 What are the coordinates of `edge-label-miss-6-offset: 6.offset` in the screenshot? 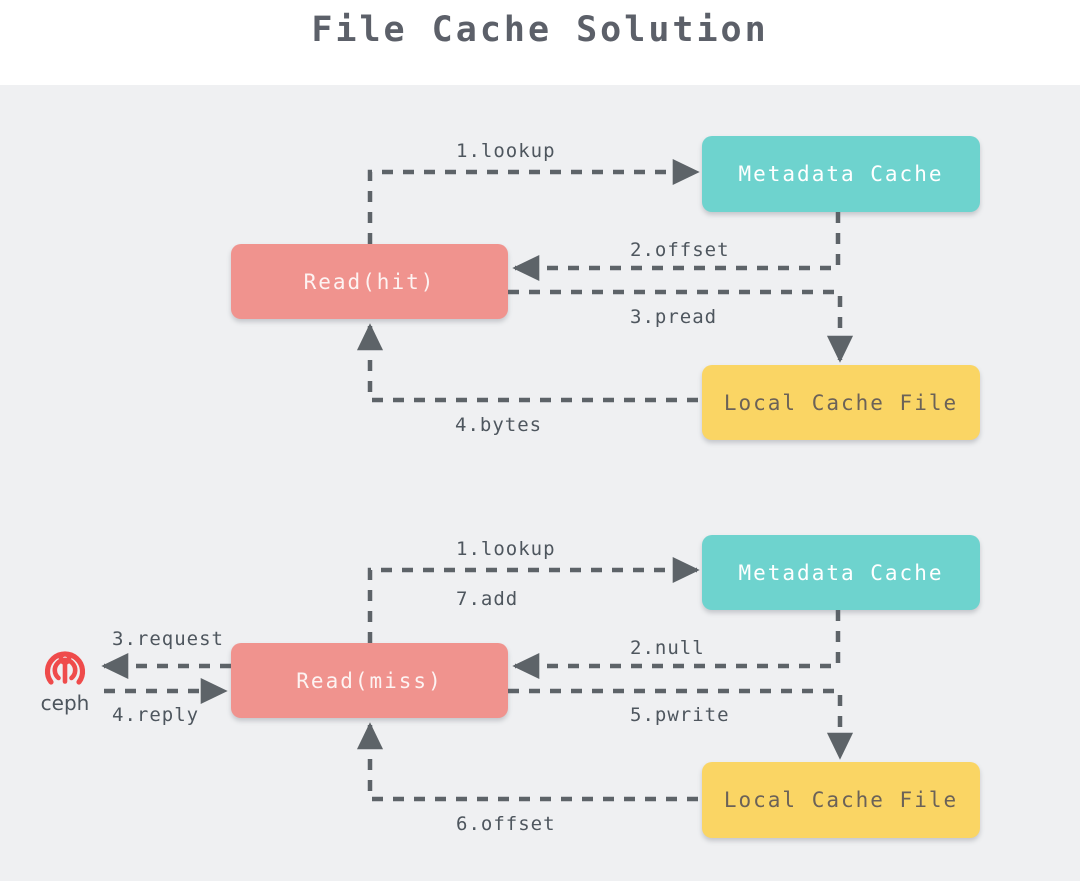 It's located at (506, 824).